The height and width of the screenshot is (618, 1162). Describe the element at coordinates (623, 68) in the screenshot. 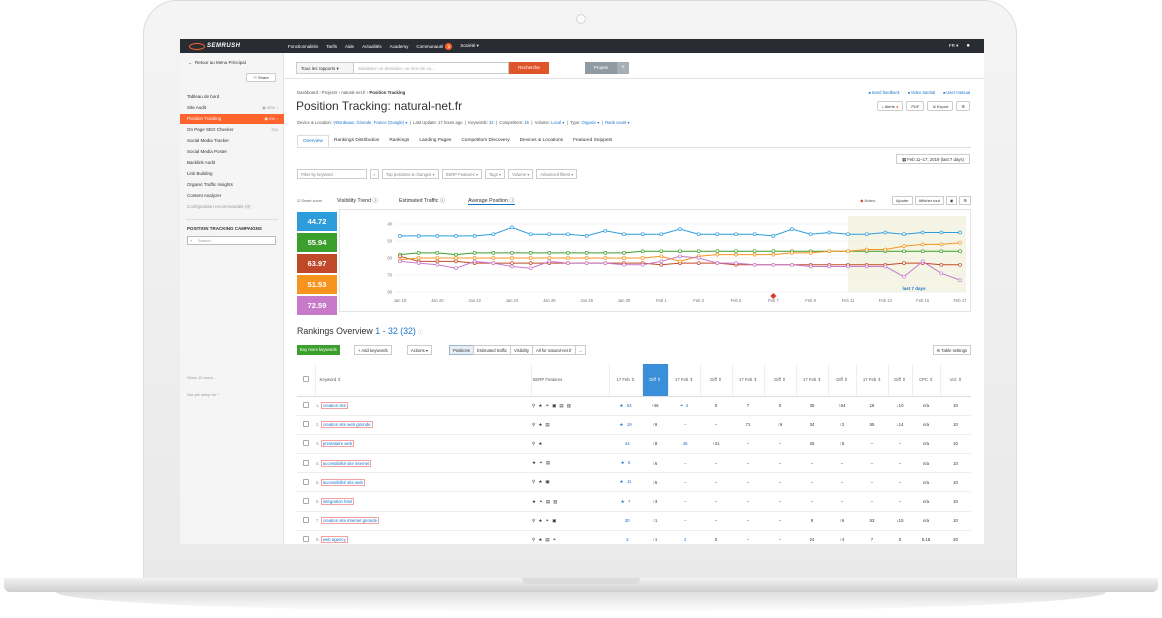

I see `add-project-button: +` at that location.